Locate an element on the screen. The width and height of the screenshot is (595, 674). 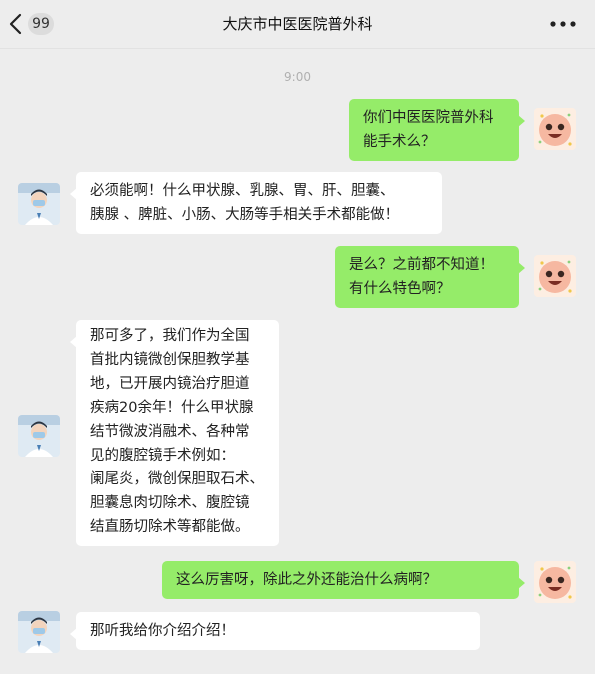
message-timestamp: 9:00 is located at coordinates (297, 77).